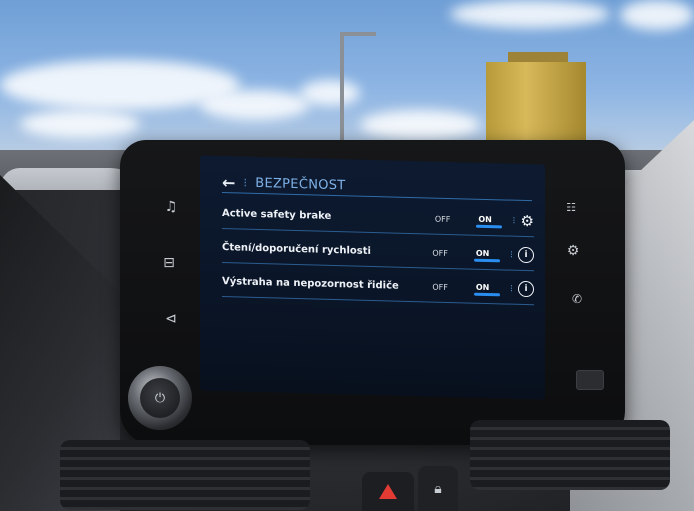 Image resolution: width=694 pixels, height=511 pixels. What do you see at coordinates (310, 283) in the screenshot?
I see `setting-label: Výstraha na nepozornost řidiče` at bounding box center [310, 283].